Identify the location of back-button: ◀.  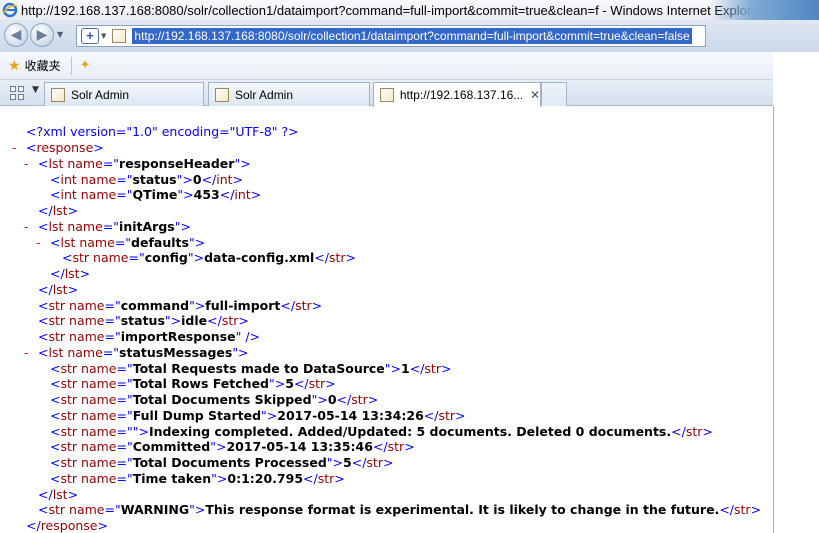
(16, 35).